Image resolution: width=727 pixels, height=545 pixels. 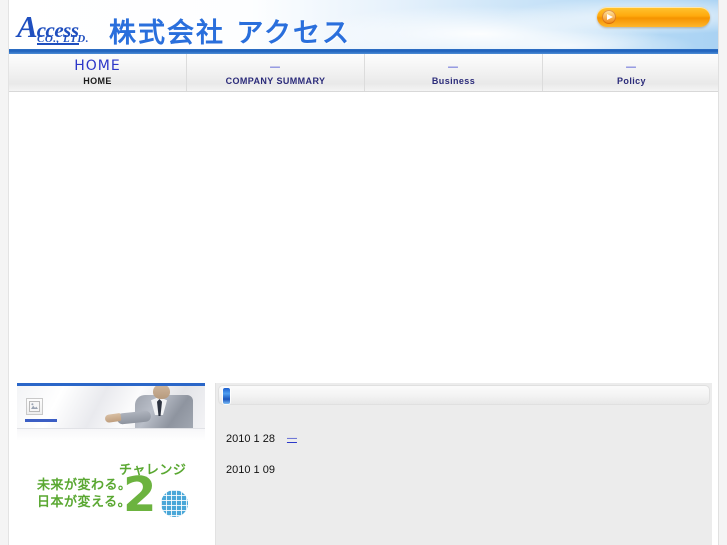 What do you see at coordinates (275, 66) in the screenshot?
I see `nav-item-company-summary-jp: —` at bounding box center [275, 66].